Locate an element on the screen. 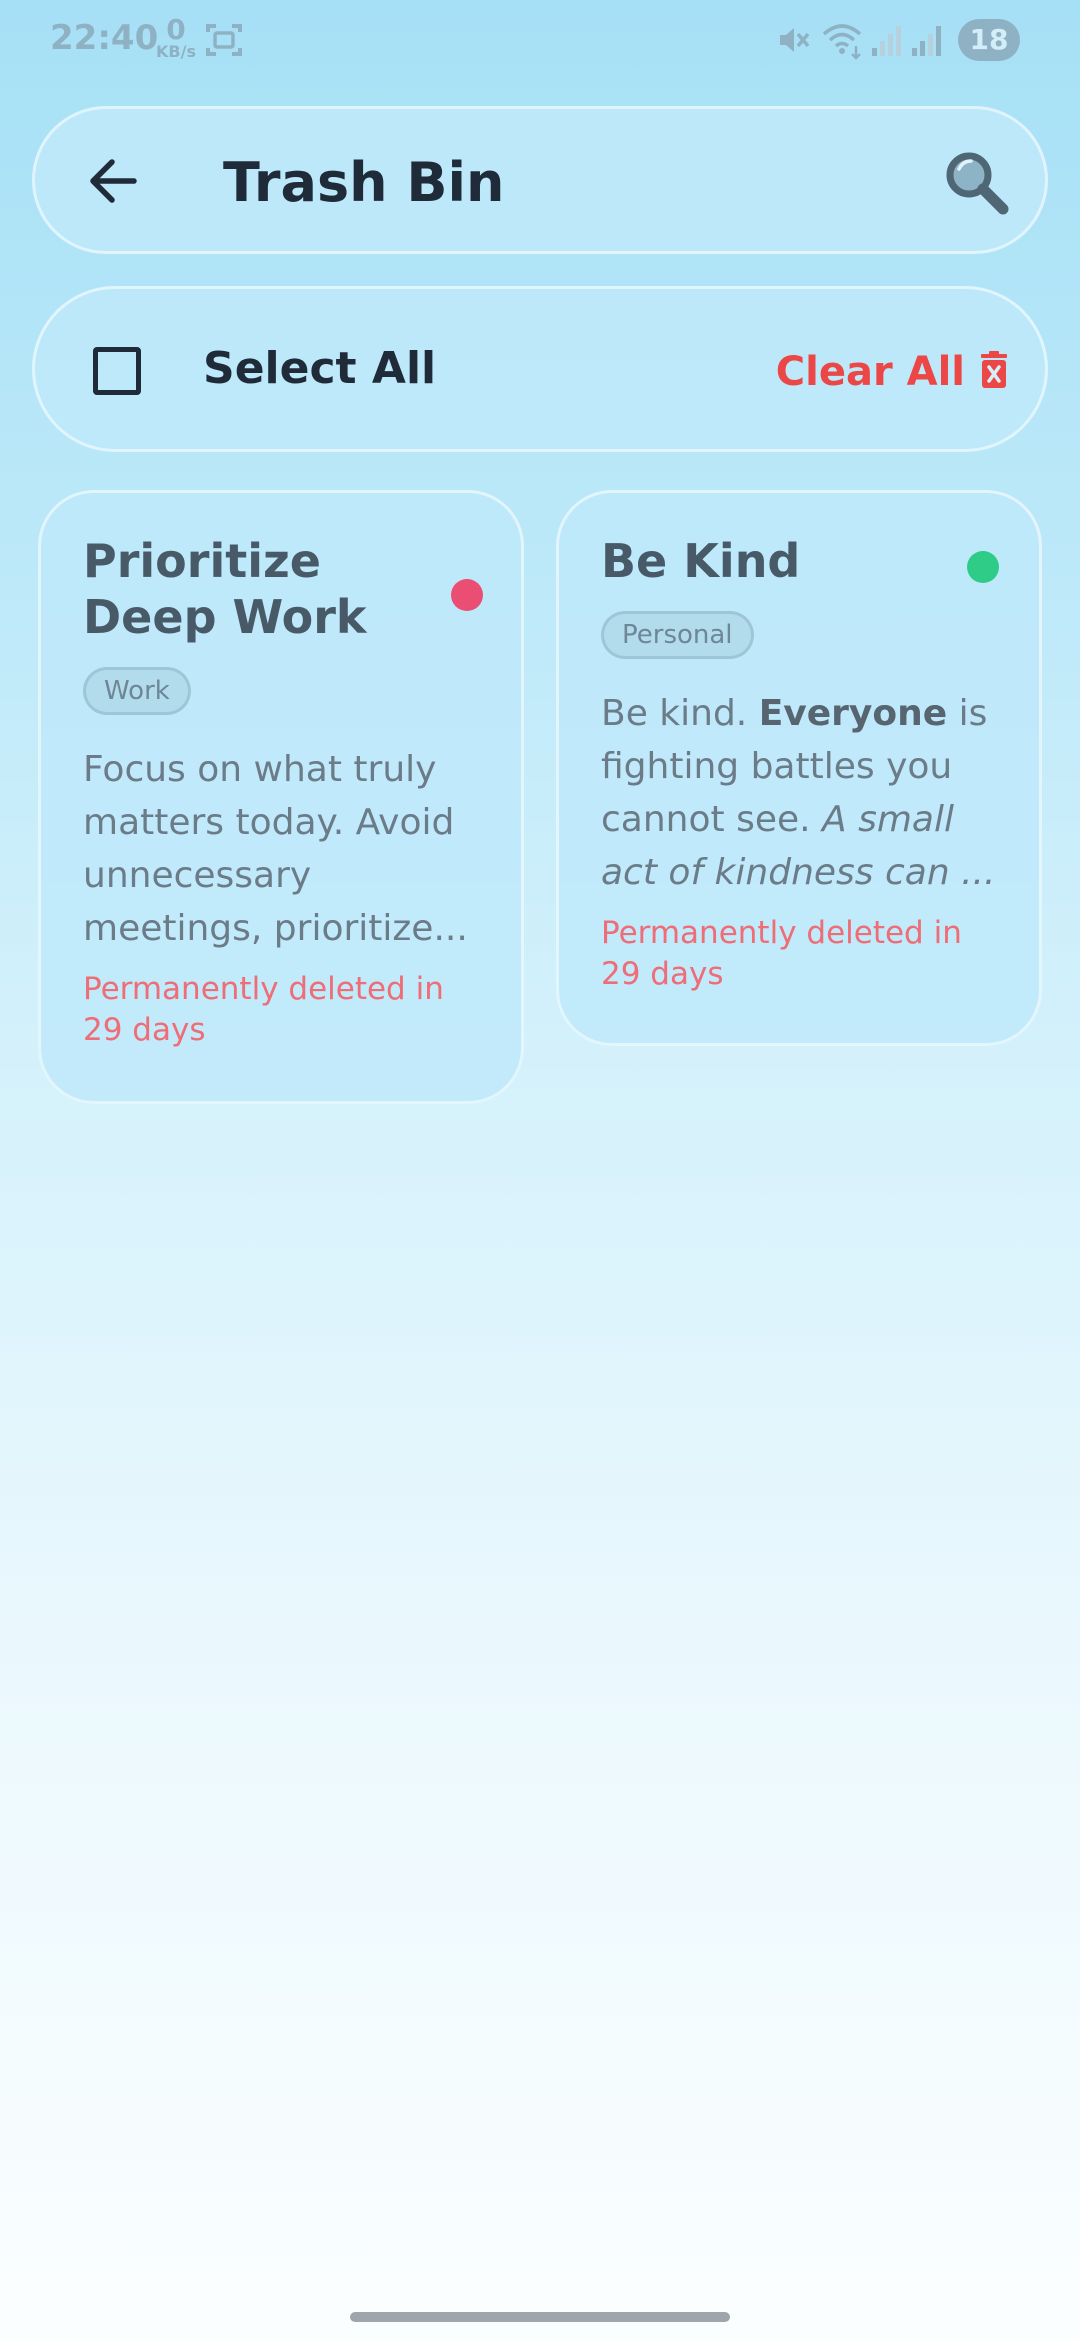 The image size is (1080, 2340). note-title: Be Kind is located at coordinates (701, 561).